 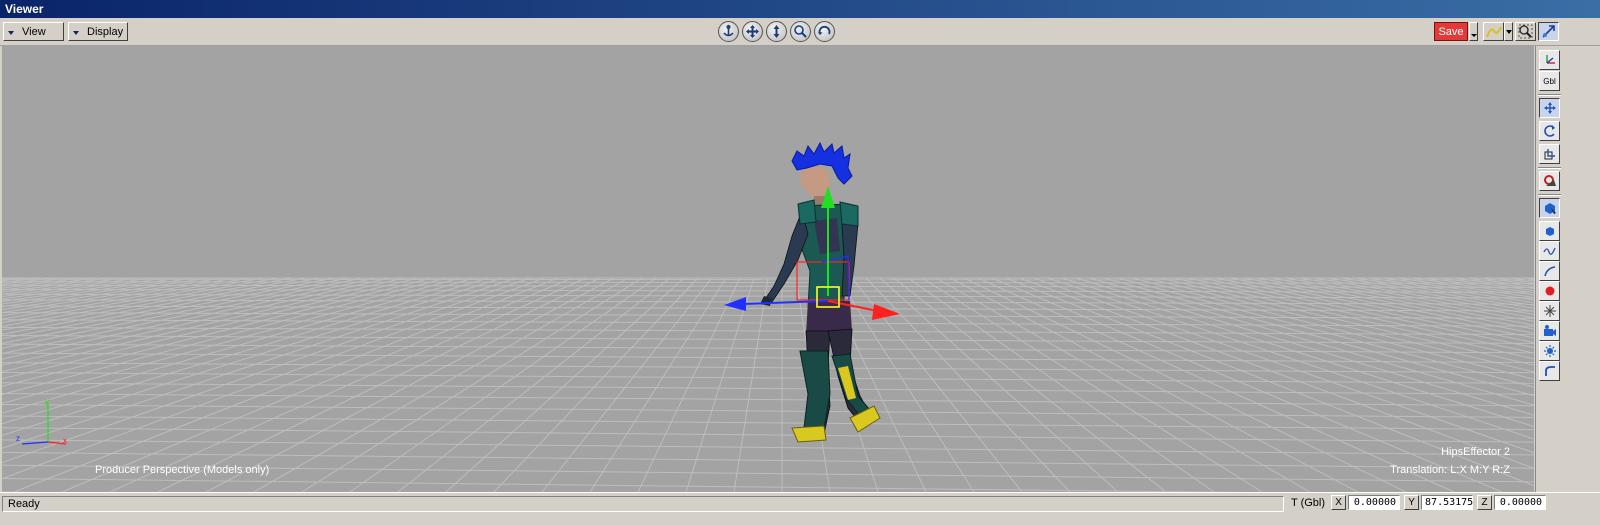 I want to click on svg-text: z, so click(x=18, y=438).